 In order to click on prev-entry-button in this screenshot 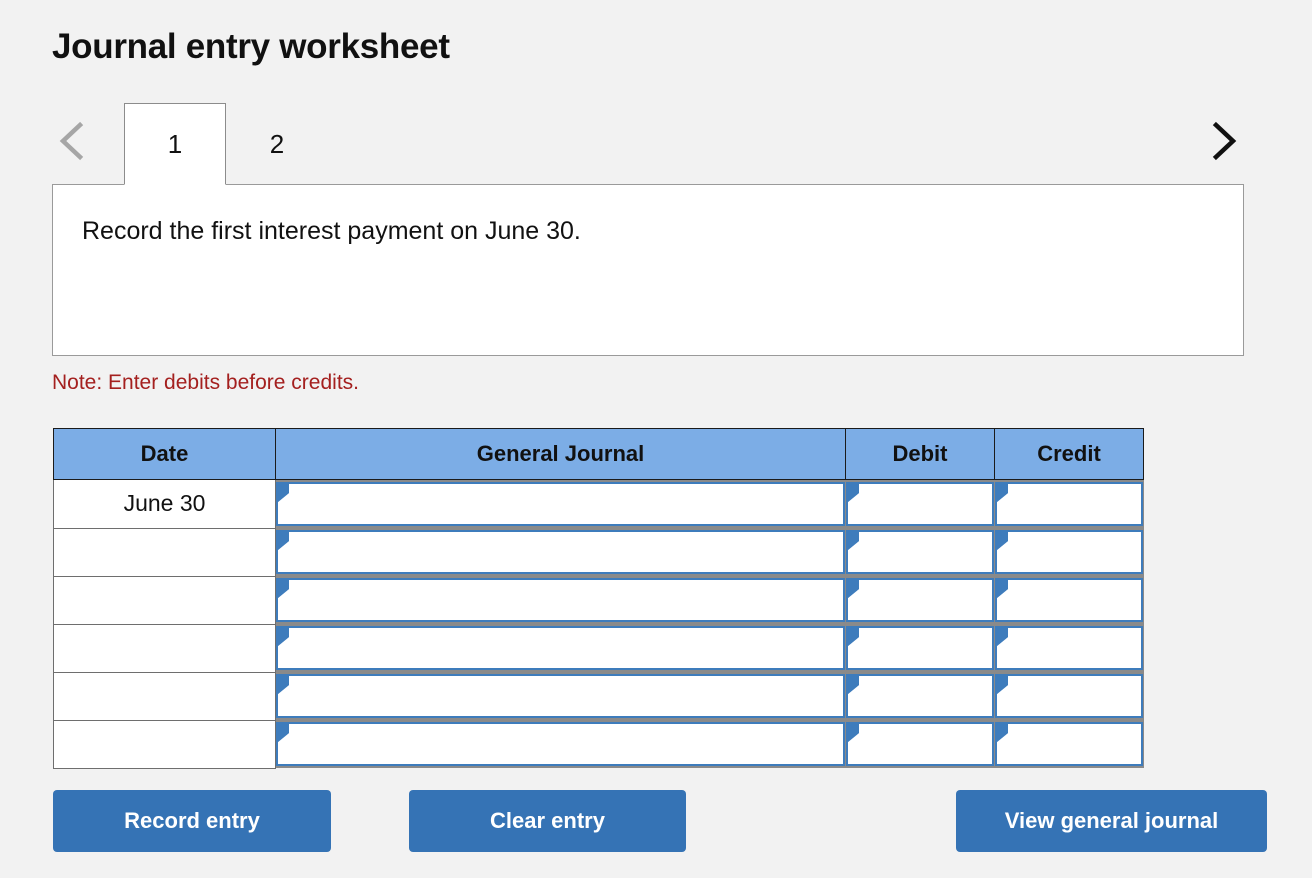, I will do `click(72, 141)`.